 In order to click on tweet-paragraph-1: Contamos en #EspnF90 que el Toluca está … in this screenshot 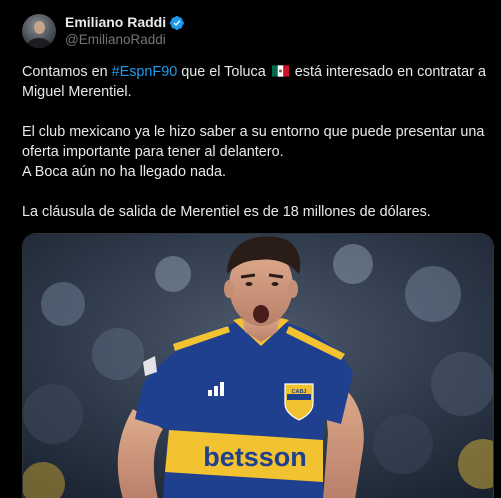, I will do `click(257, 82)`.